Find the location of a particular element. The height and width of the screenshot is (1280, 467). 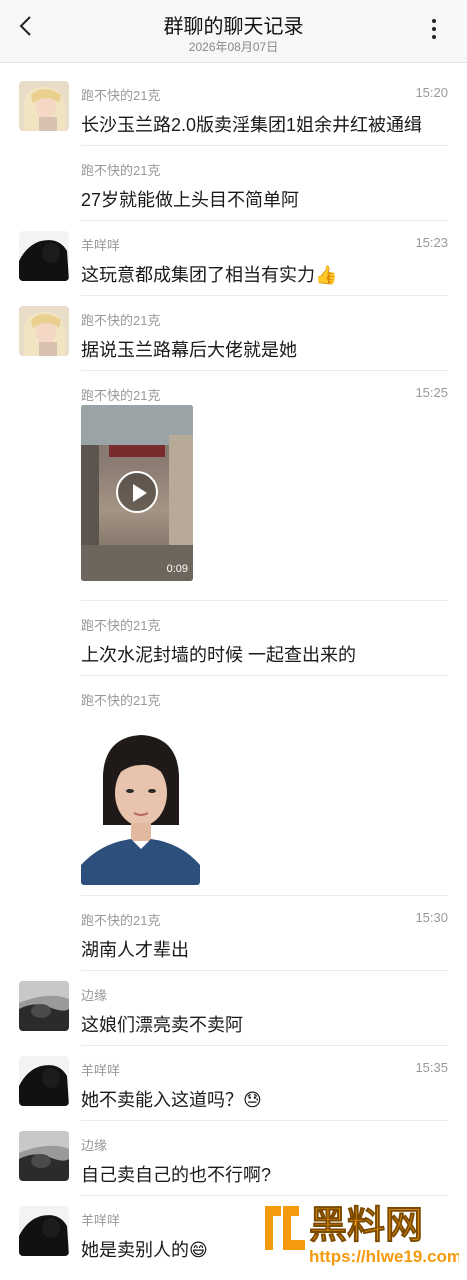

photo-image is located at coordinates (140, 800).